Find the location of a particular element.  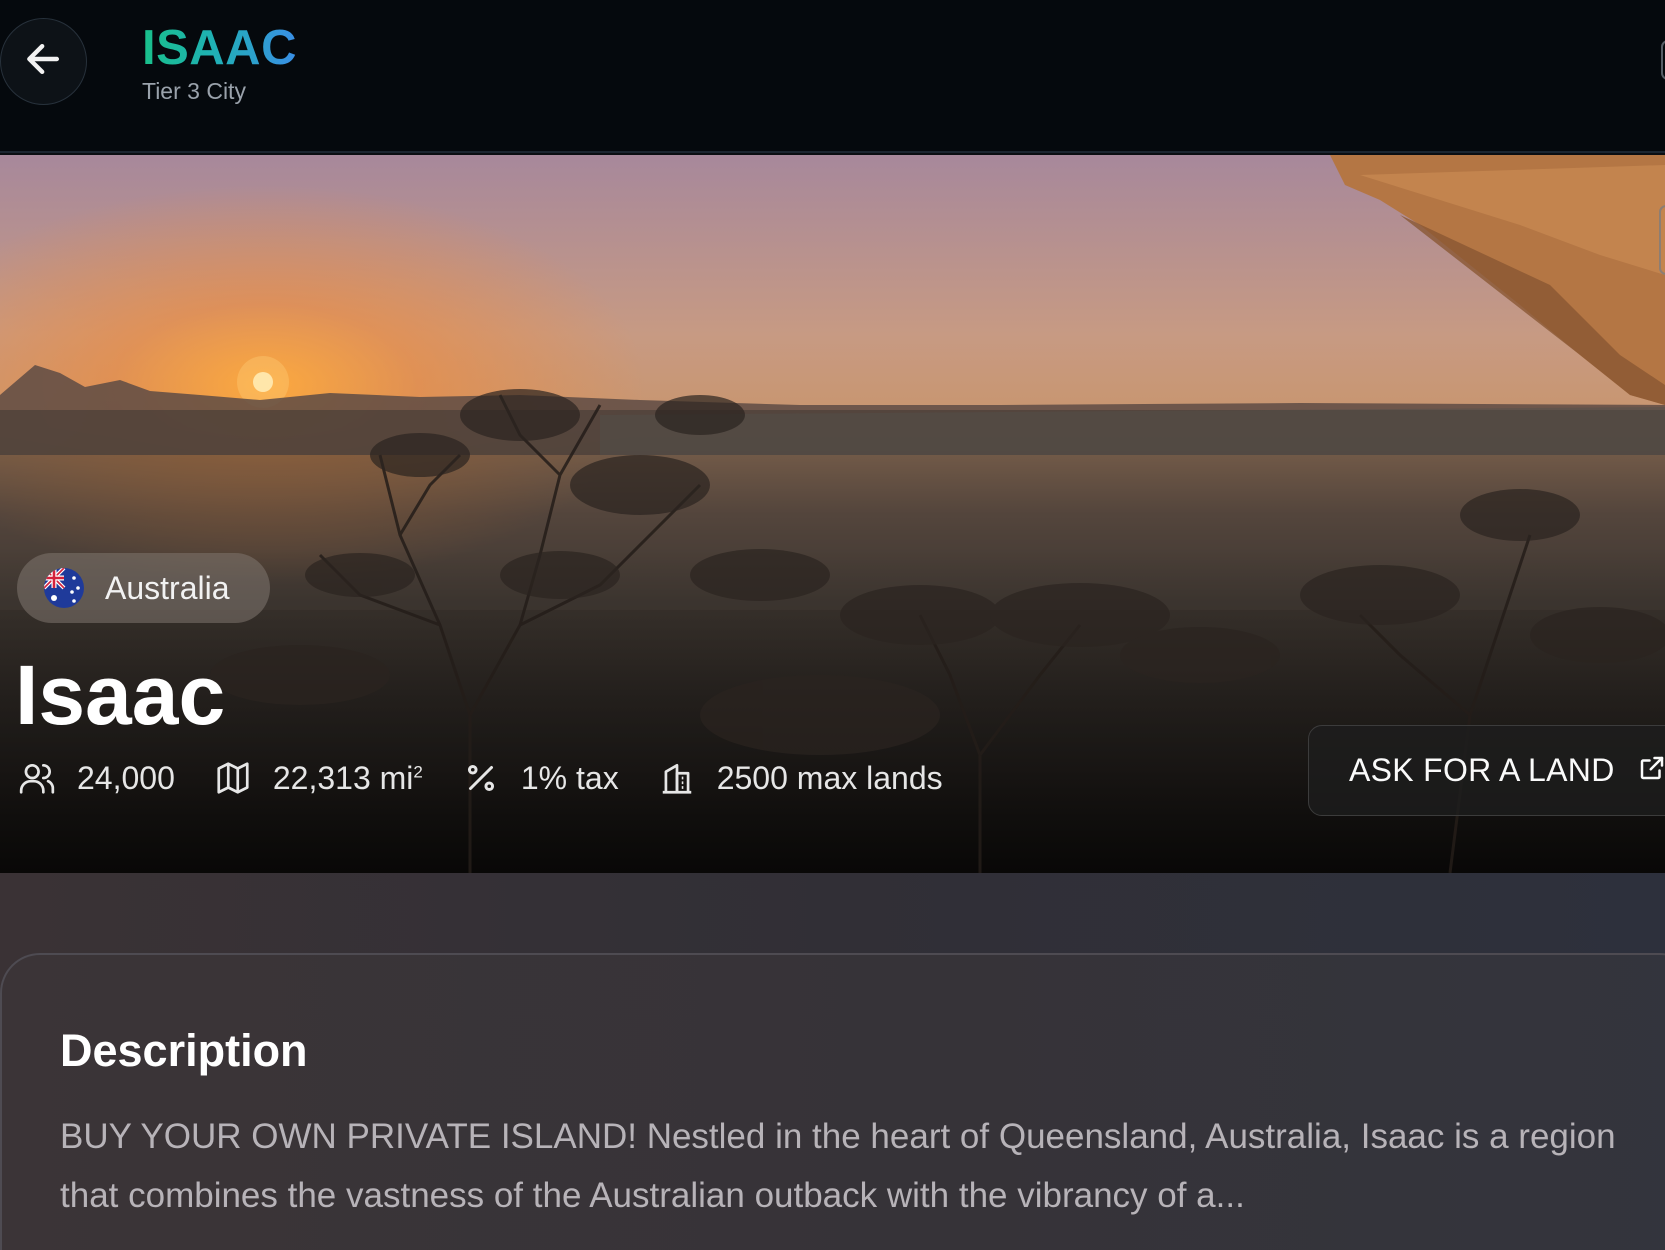

stat-tax: 1% tax is located at coordinates (540, 778).